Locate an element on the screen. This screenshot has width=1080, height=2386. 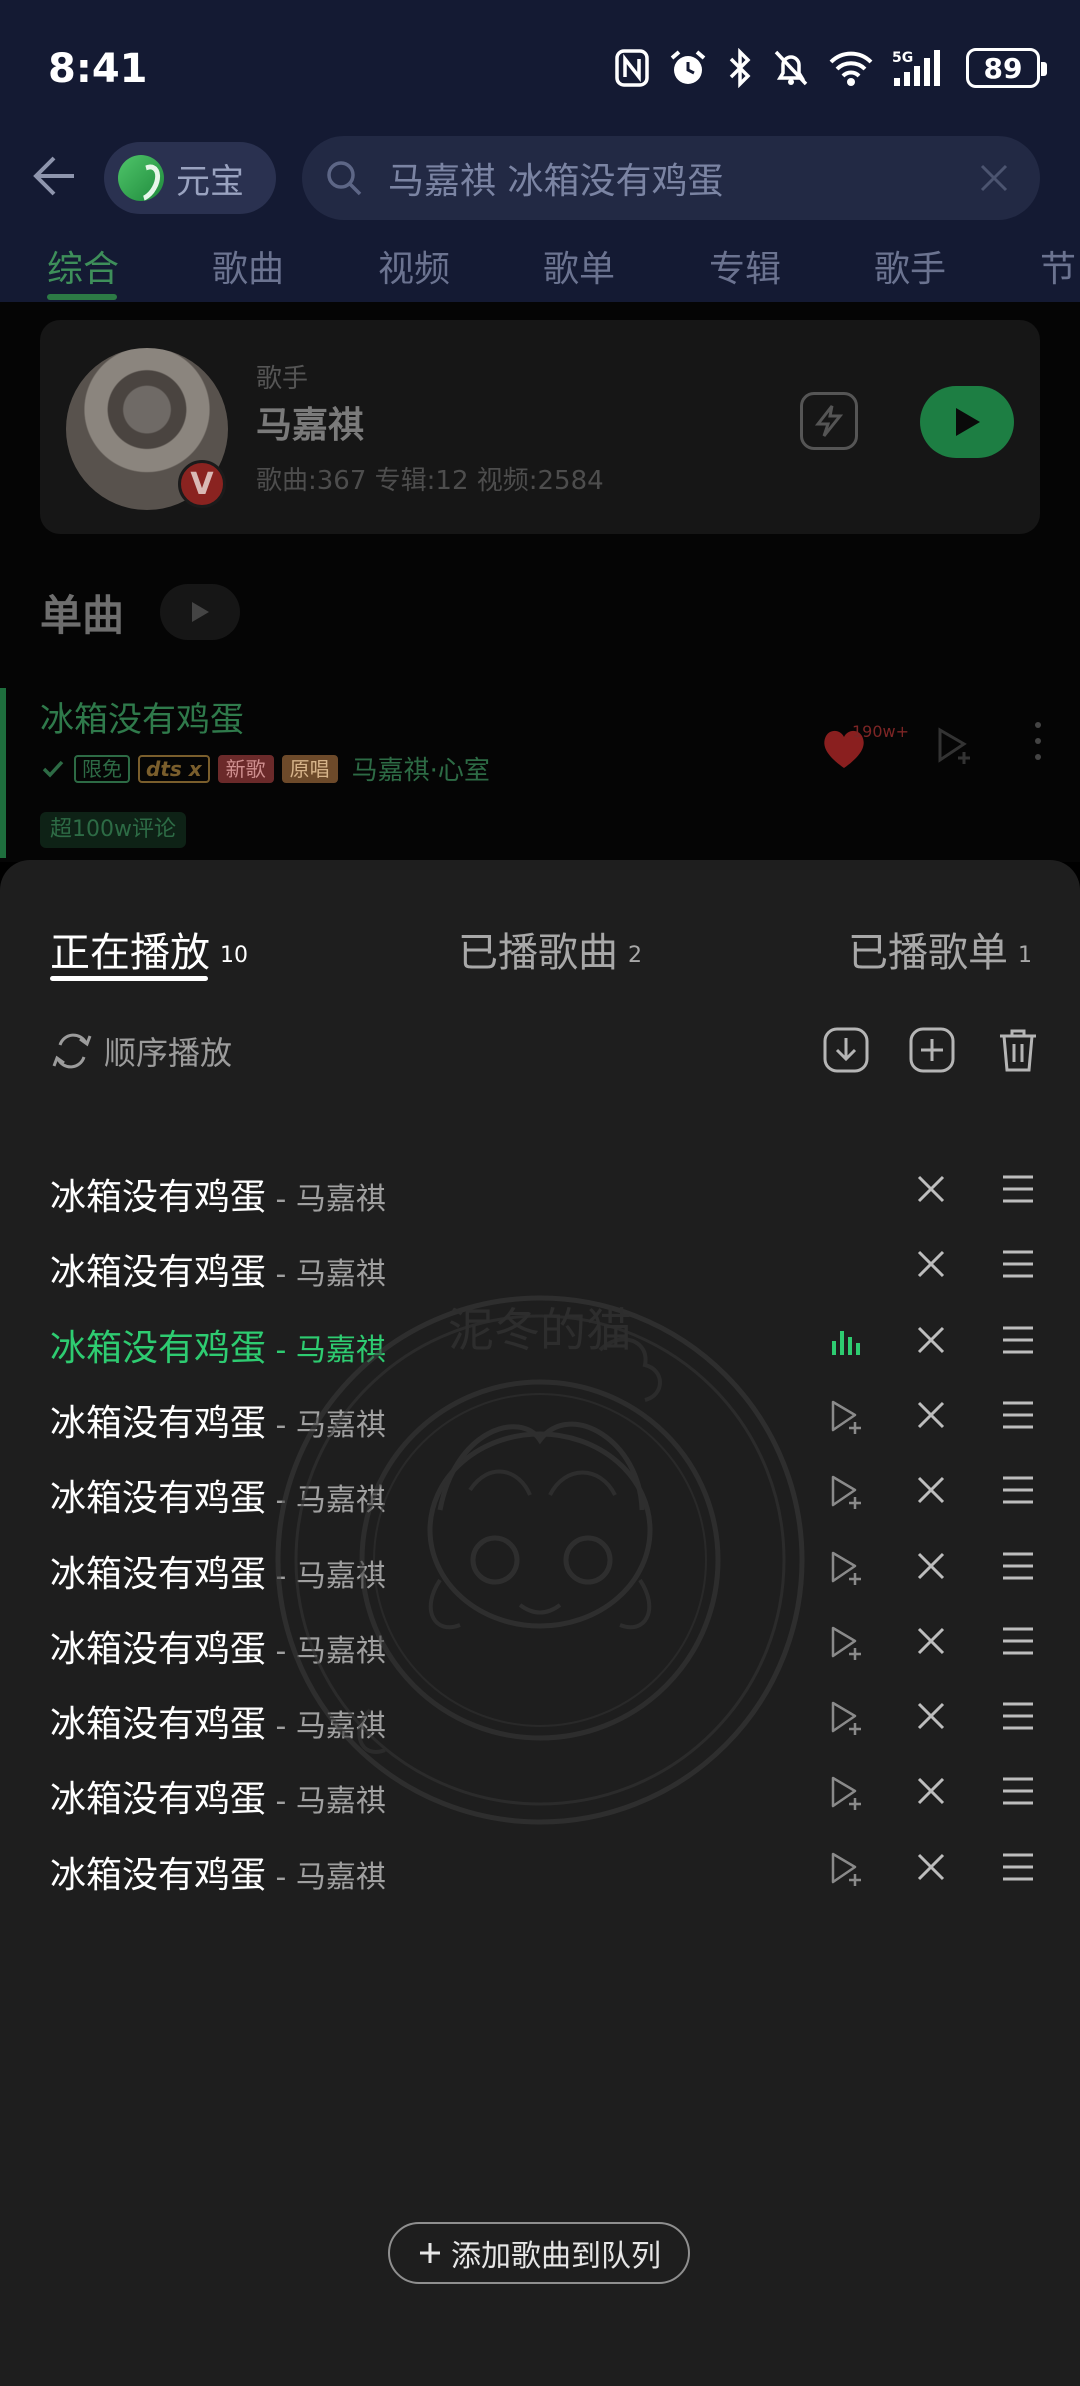
tab-playlists: 歌单 is located at coordinates (579, 266).